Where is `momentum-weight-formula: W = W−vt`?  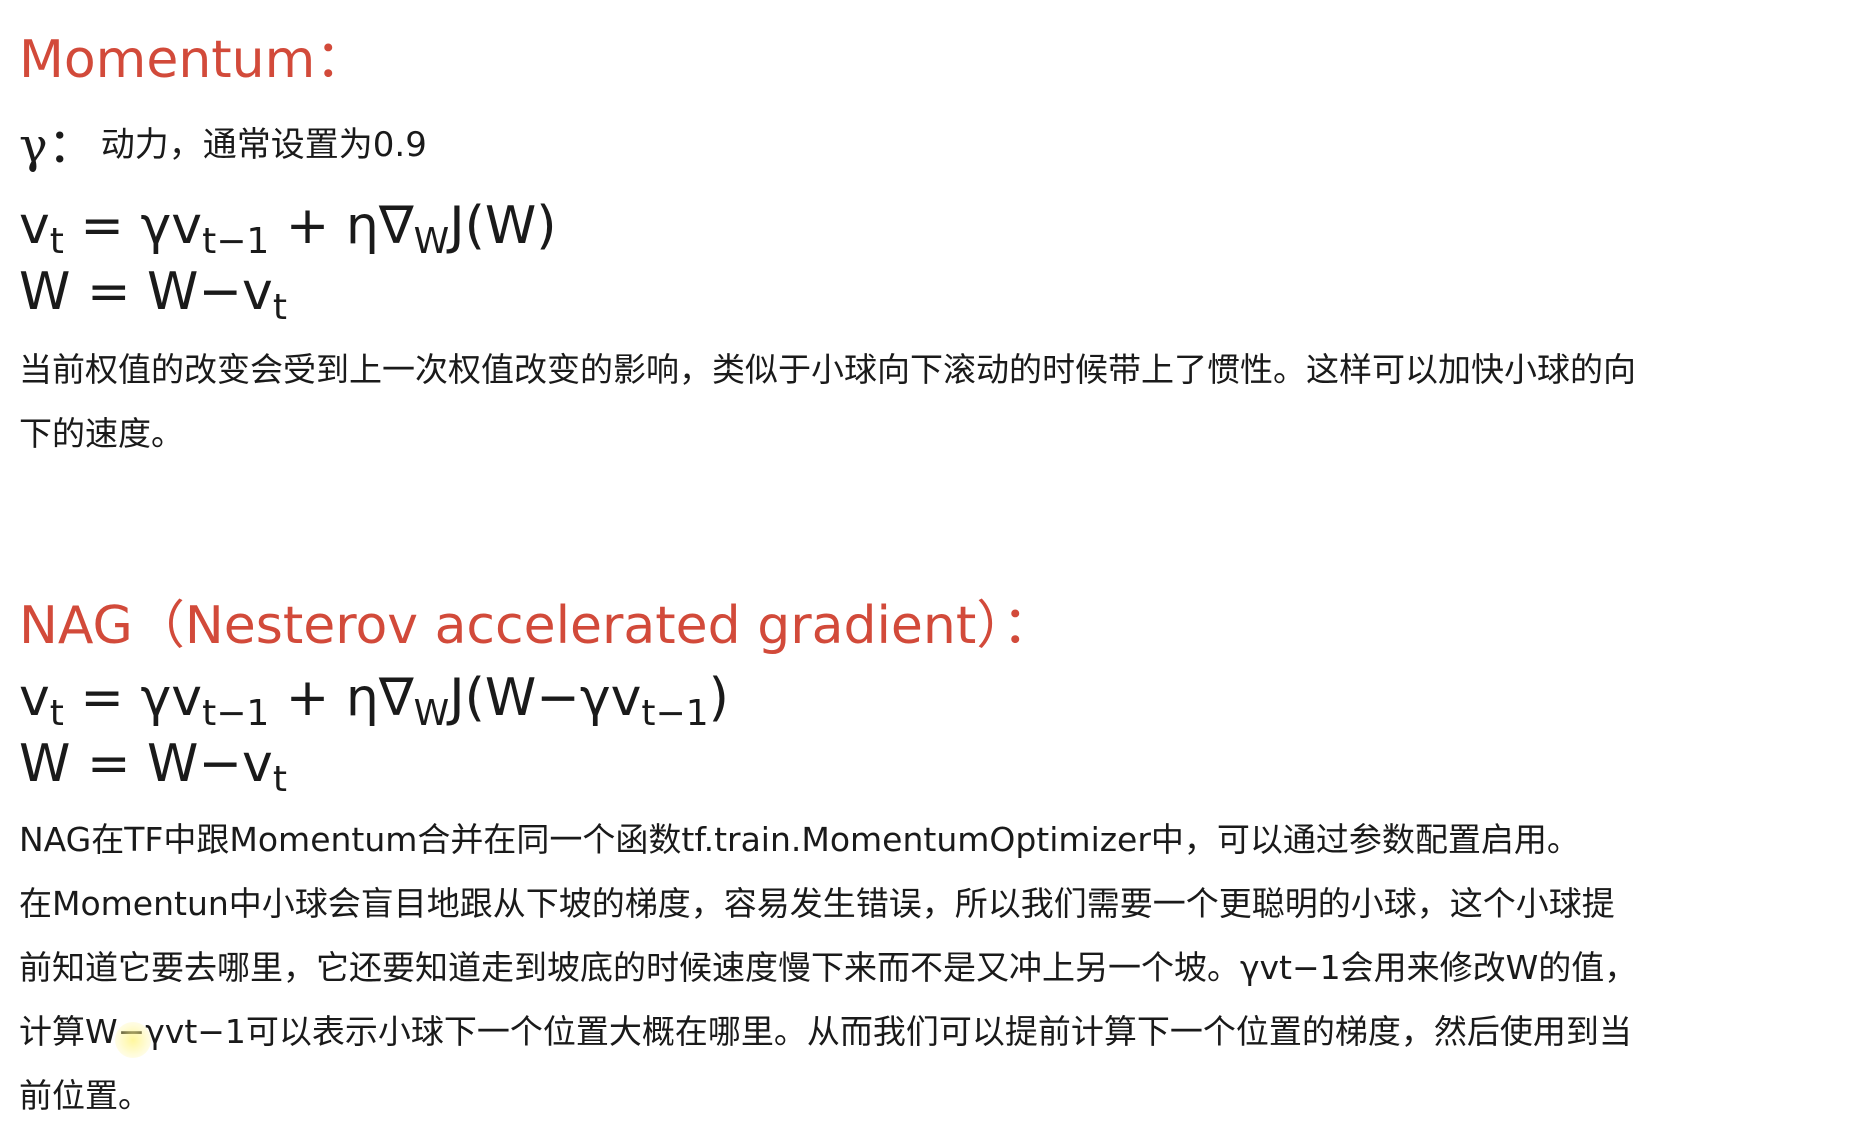 momentum-weight-formula: W = W−vt is located at coordinates (153, 296).